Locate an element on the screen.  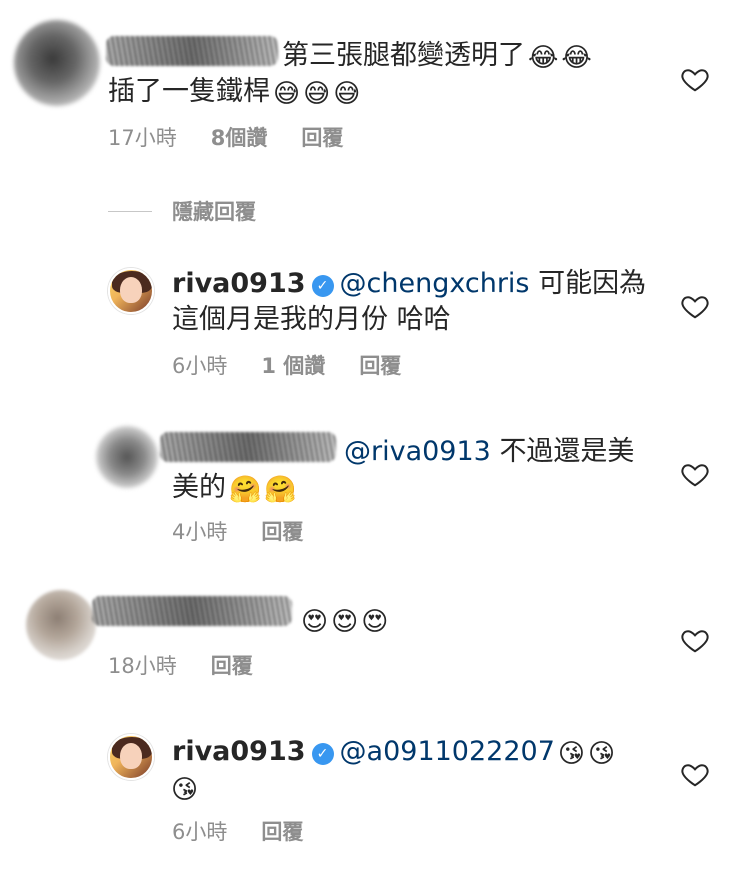
reply-text-cont: 這個月是我的月份 哈哈 is located at coordinates (311, 320).